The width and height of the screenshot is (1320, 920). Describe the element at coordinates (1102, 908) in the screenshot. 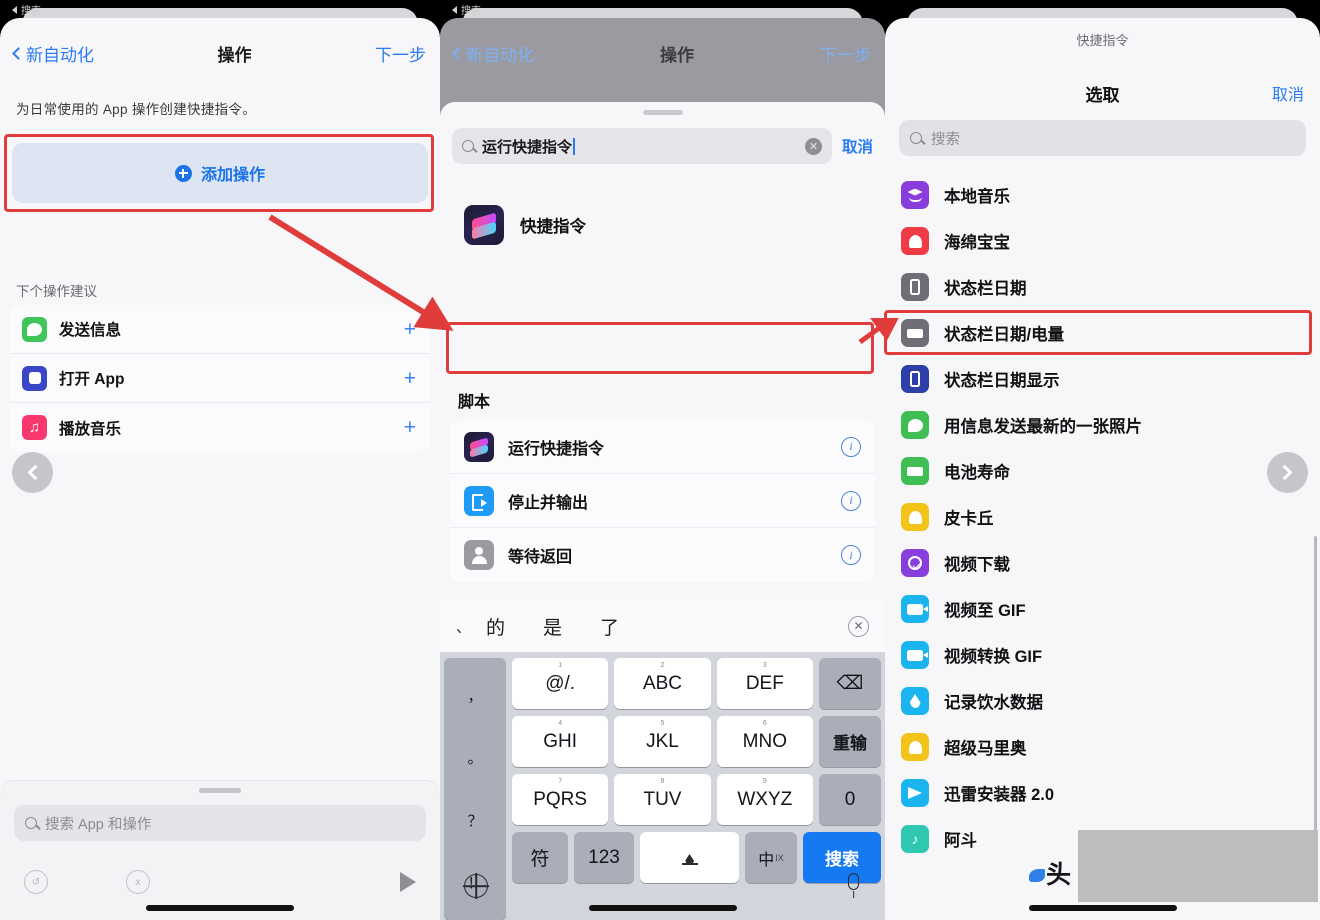

I see `home-indicator` at that location.